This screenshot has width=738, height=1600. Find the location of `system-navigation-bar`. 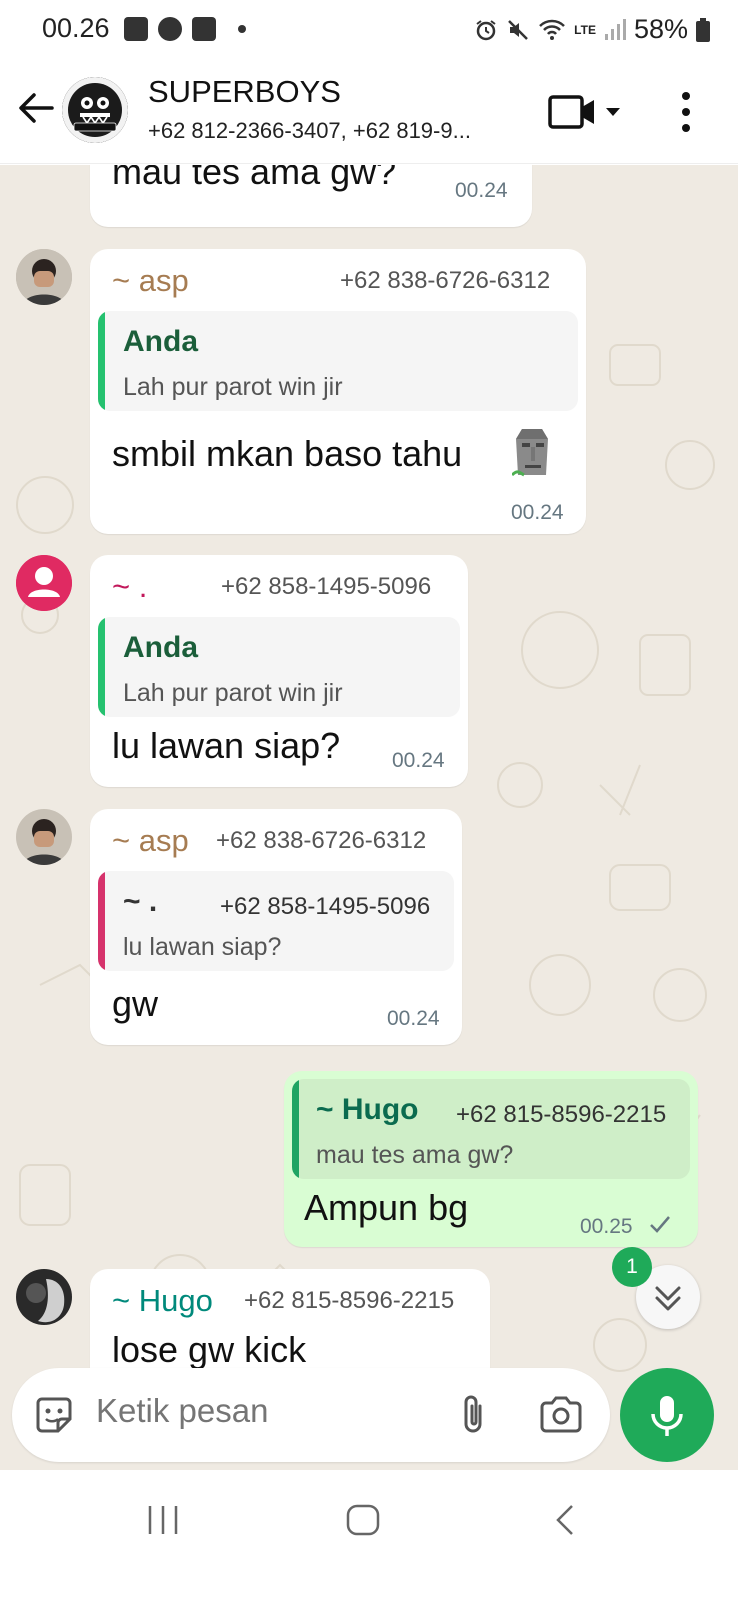

system-navigation-bar is located at coordinates (369, 1535).